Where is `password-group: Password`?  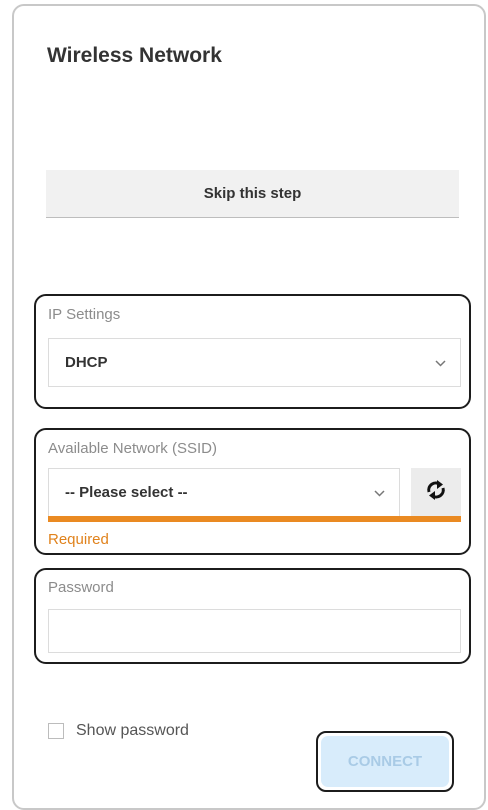 password-group: Password is located at coordinates (252, 616).